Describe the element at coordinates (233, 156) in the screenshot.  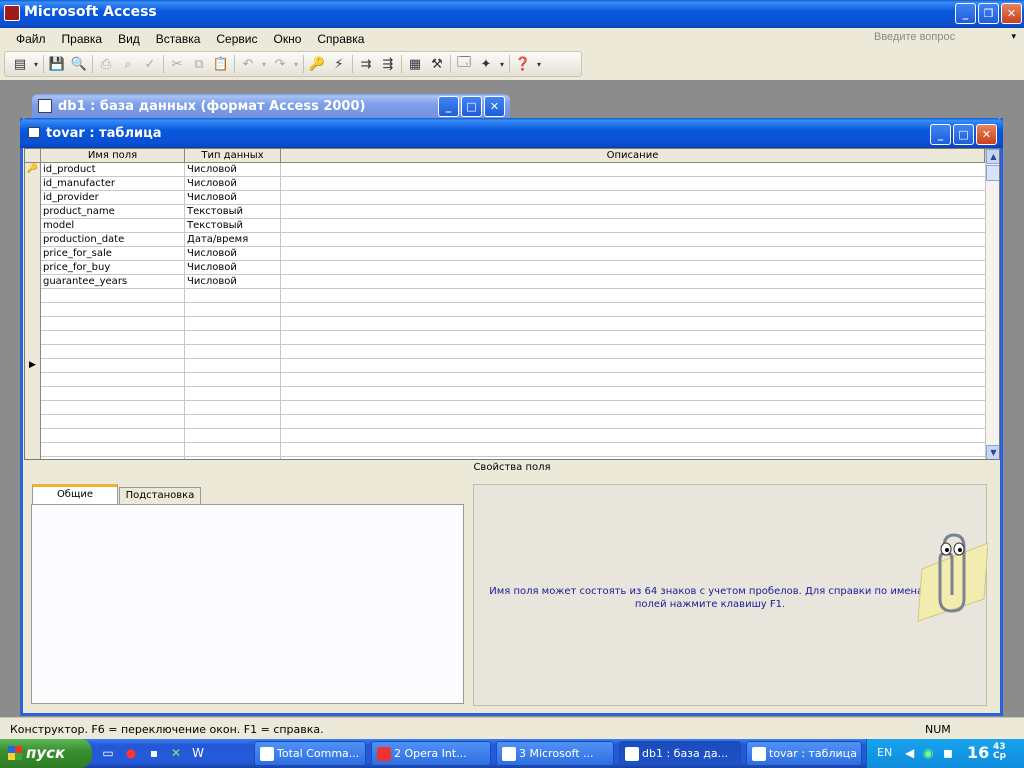
I see `column-header-data-type: Тип данных` at that location.